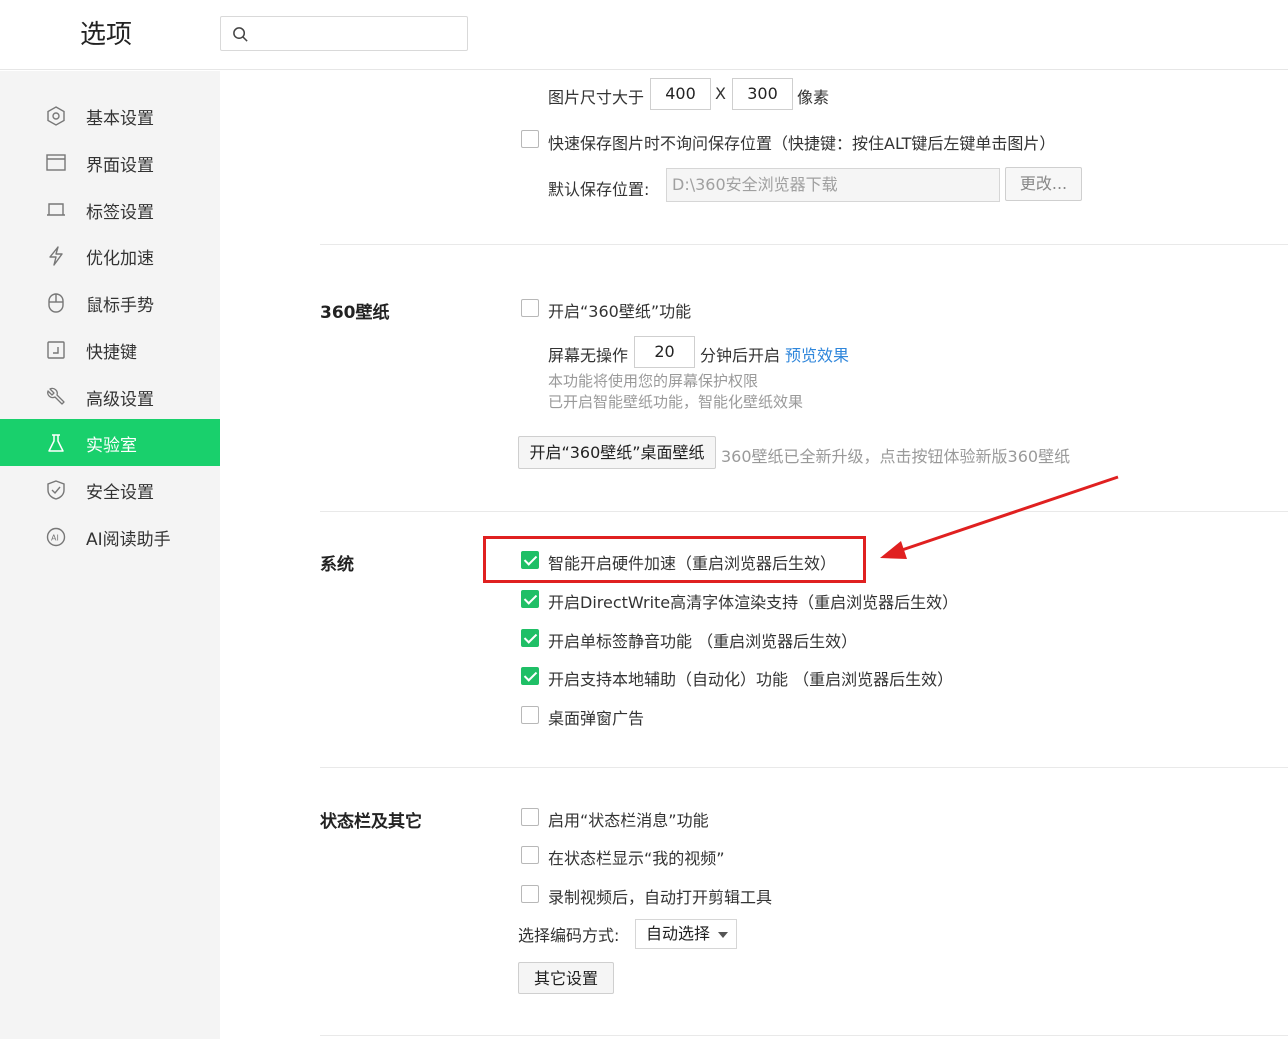 The height and width of the screenshot is (1039, 1288). I want to click on encoding-select: 自动选择, so click(686, 934).